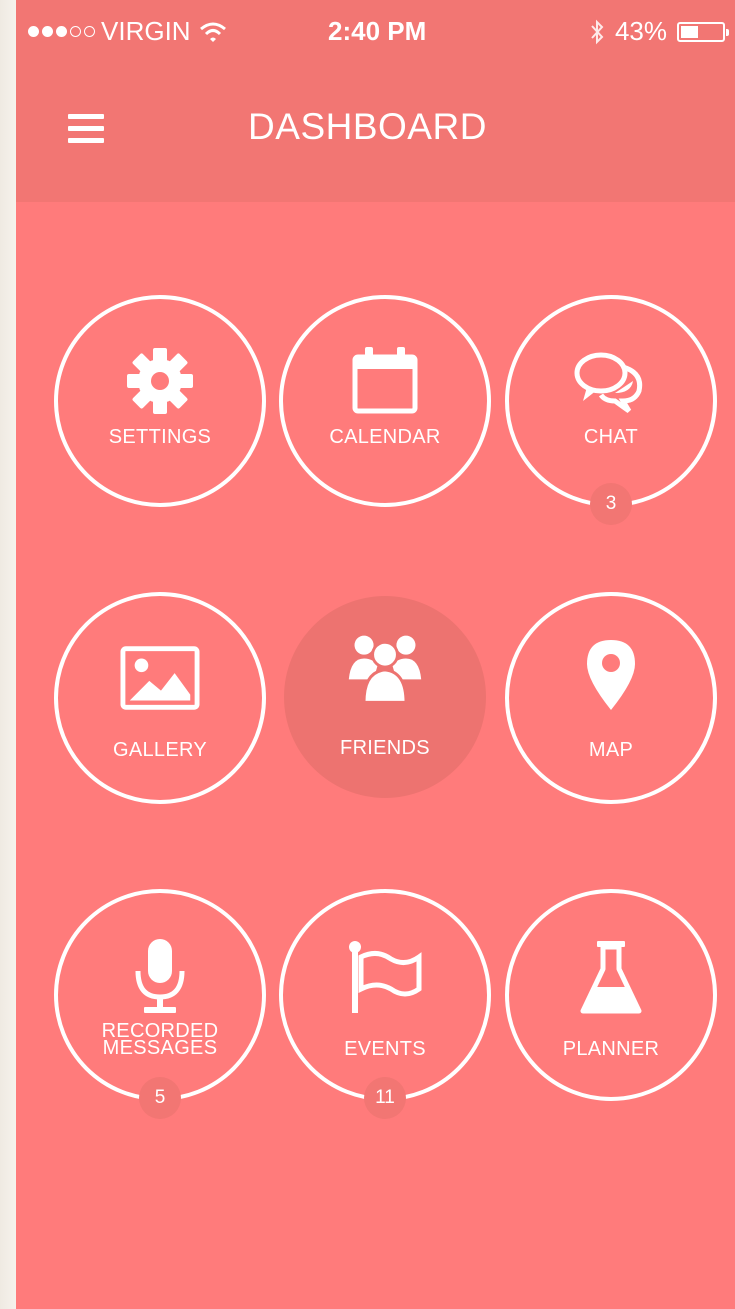 The height and width of the screenshot is (1309, 735). Describe the element at coordinates (160, 678) in the screenshot. I see `image-icon` at that location.